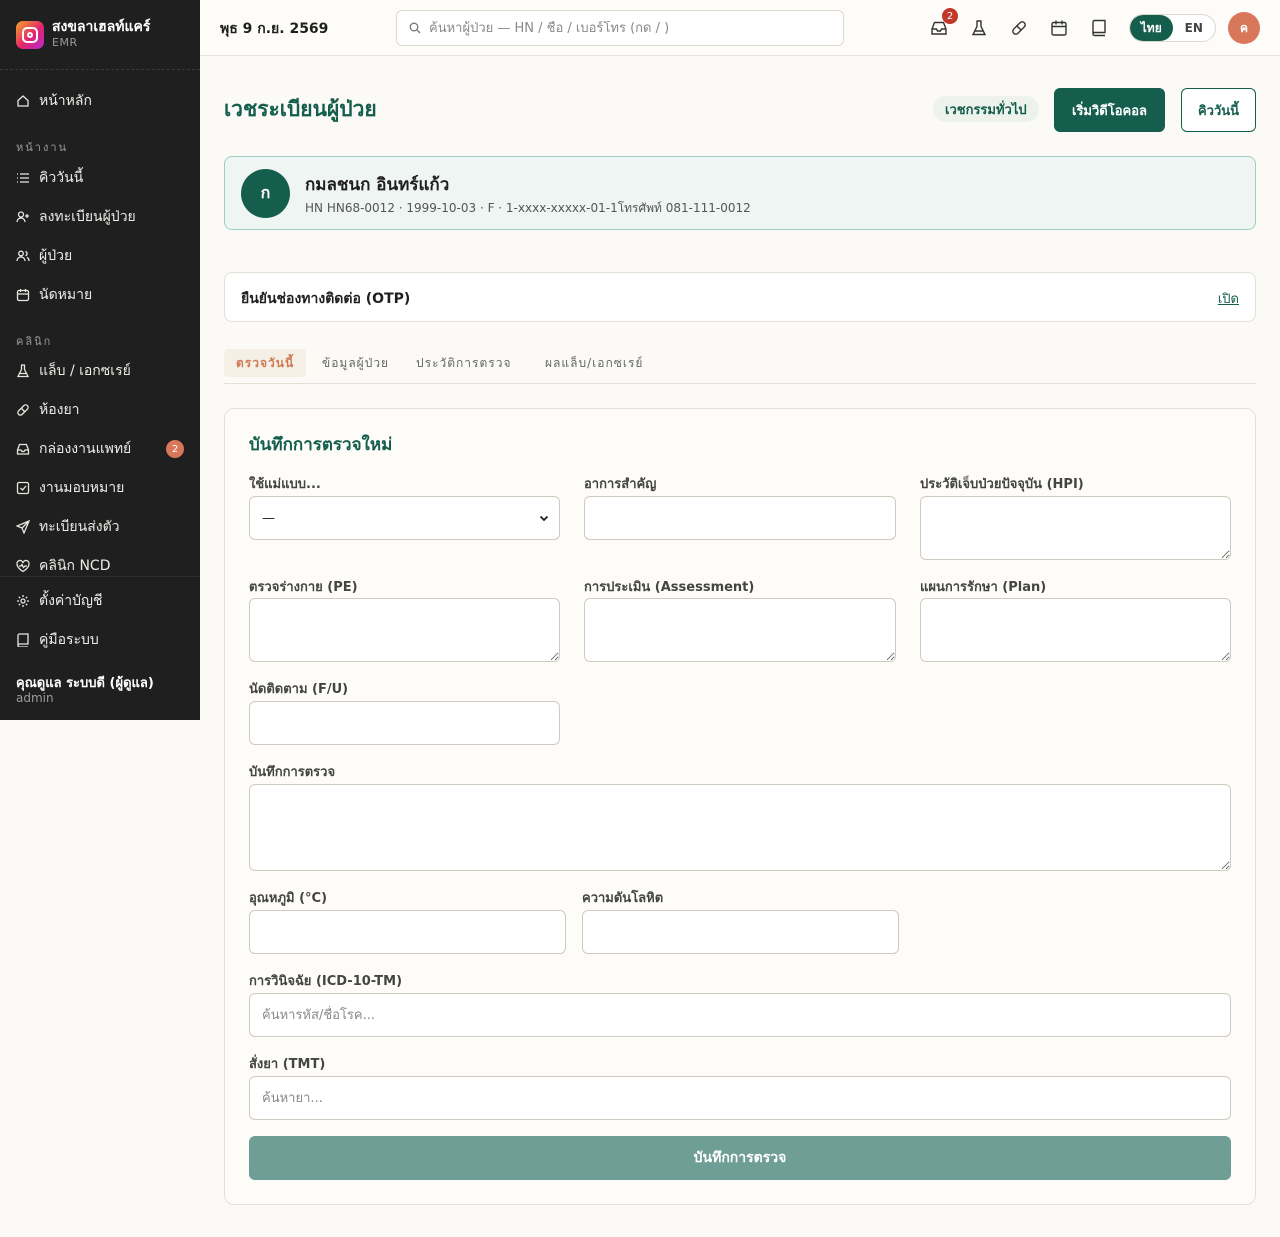  What do you see at coordinates (101, 27) in the screenshot?
I see `brand-name: สงขลาเฮลท์แคร์` at bounding box center [101, 27].